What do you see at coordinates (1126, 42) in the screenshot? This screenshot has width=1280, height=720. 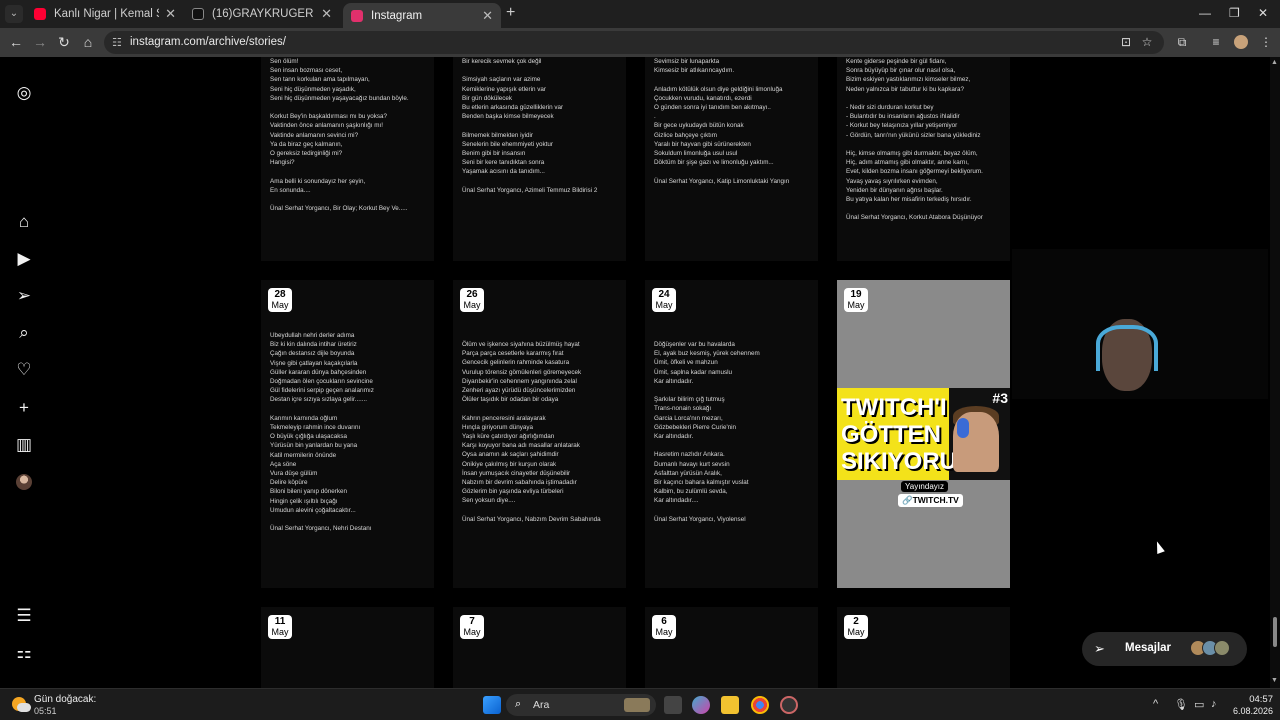 I see `install-app-icon: ⊡` at bounding box center [1126, 42].